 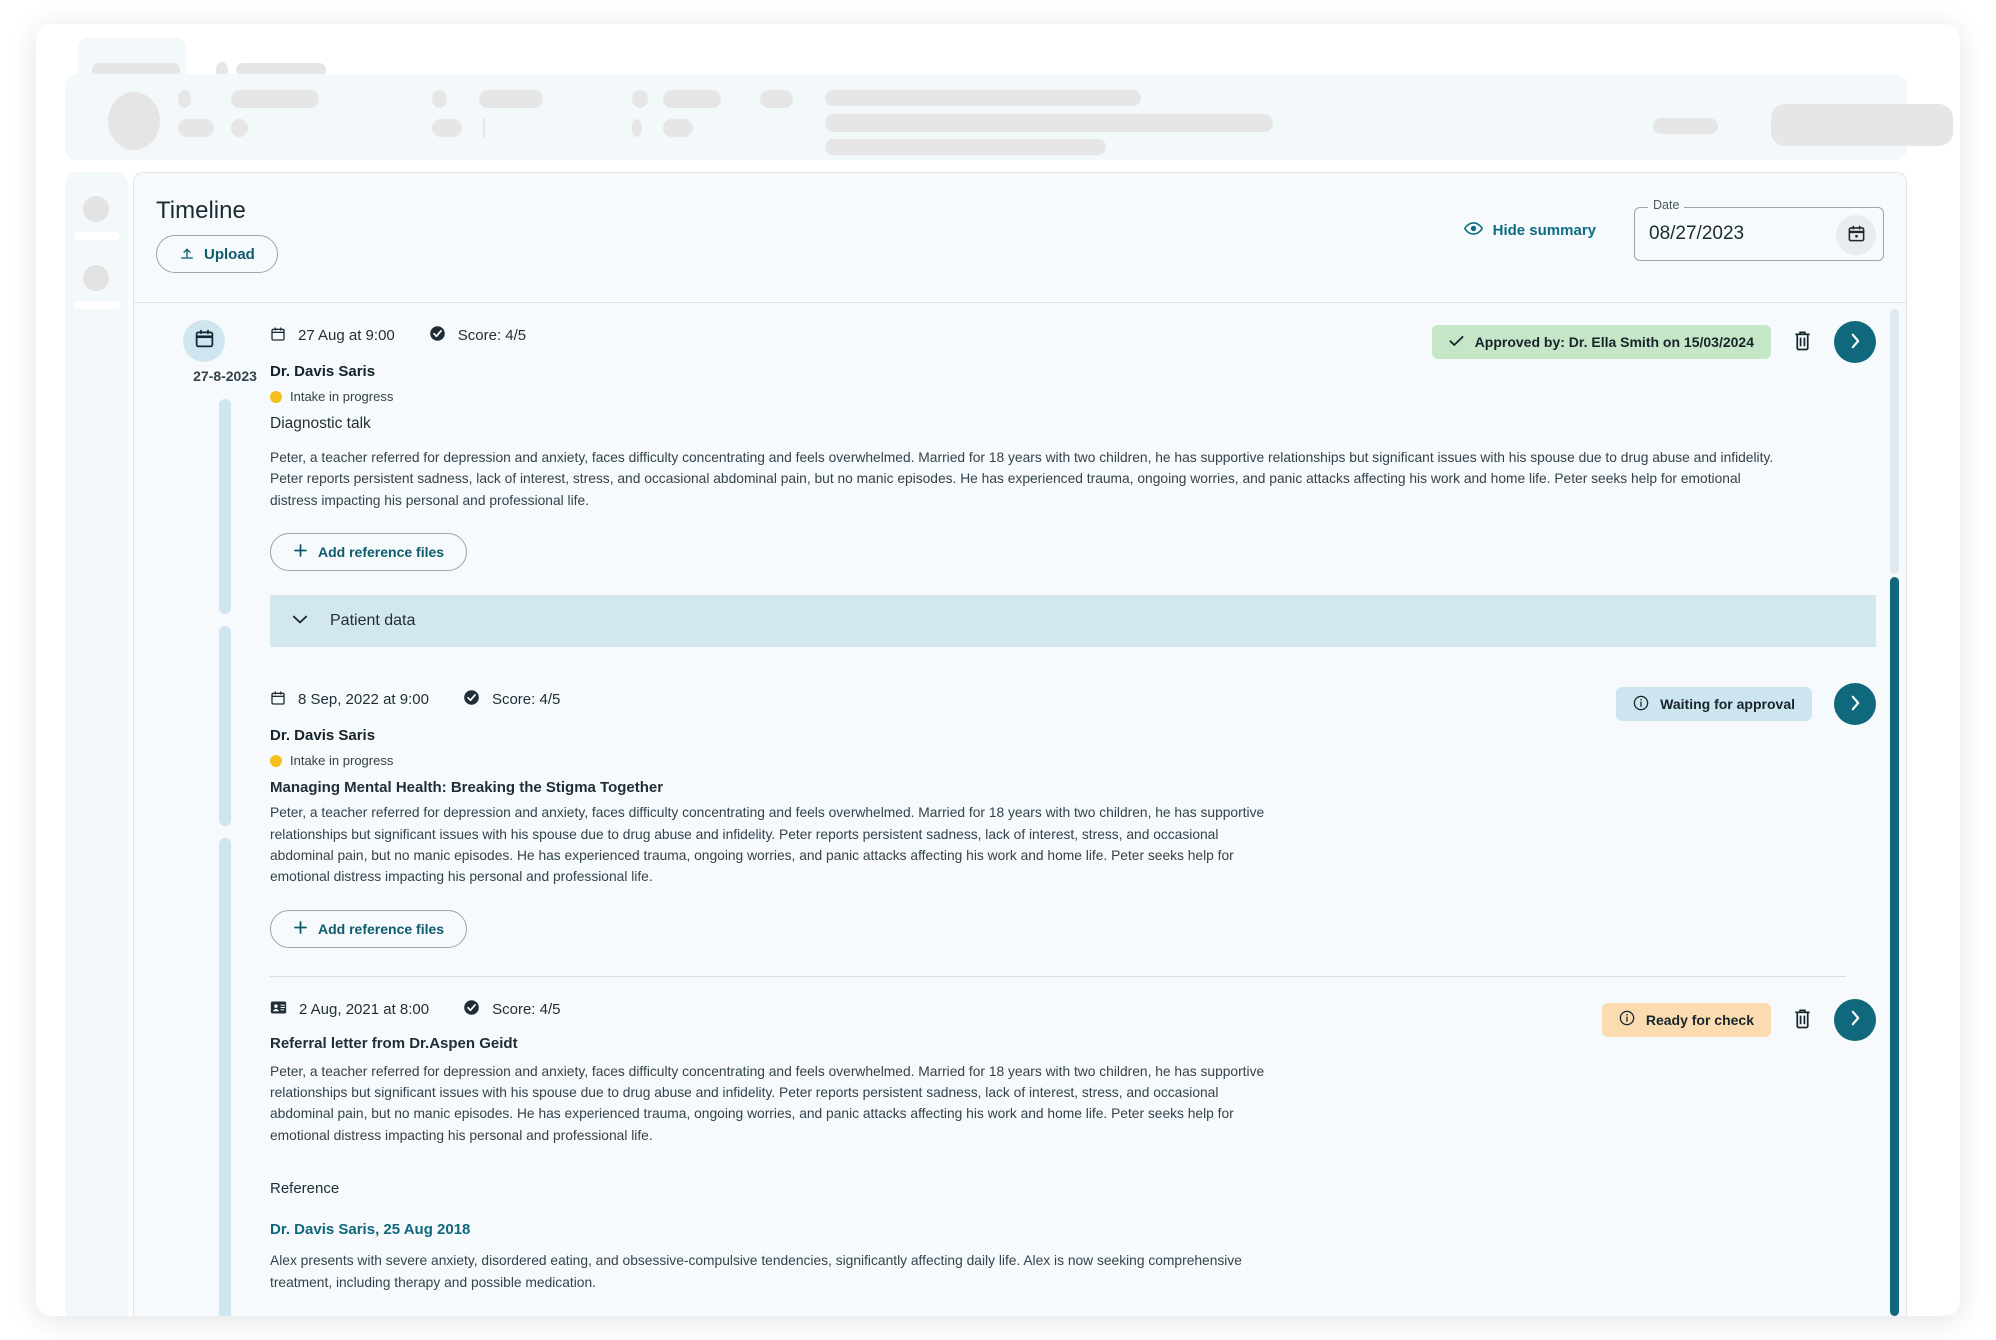 What do you see at coordinates (1699, 1019) in the screenshot?
I see `status-badge-label: Ready for check` at bounding box center [1699, 1019].